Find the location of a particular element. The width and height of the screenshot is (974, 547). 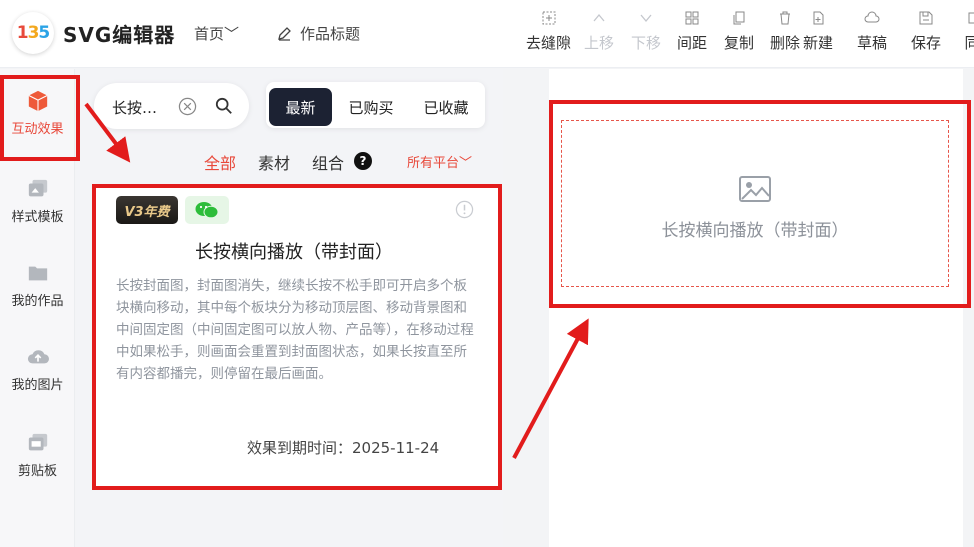

rail-item-label: 我的图片 is located at coordinates (37, 385).